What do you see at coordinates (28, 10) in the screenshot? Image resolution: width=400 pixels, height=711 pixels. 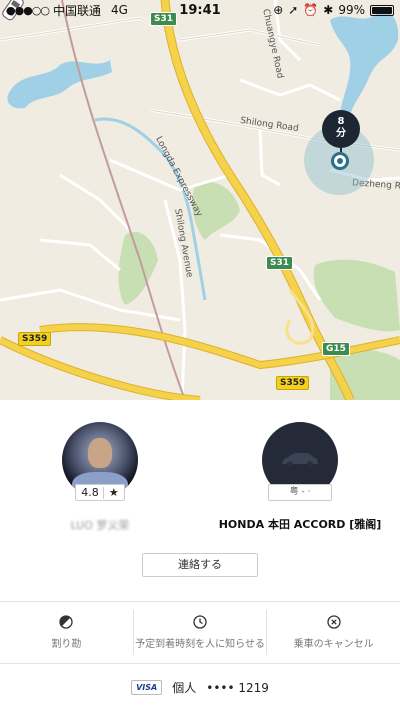 I see `signal-strength-icon: ●●●○○` at bounding box center [28, 10].